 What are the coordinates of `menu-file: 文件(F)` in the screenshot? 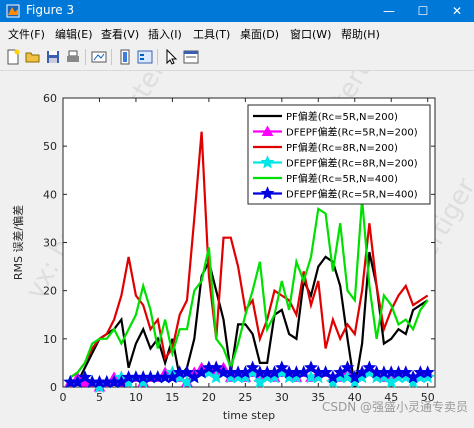 It's located at (26, 34).